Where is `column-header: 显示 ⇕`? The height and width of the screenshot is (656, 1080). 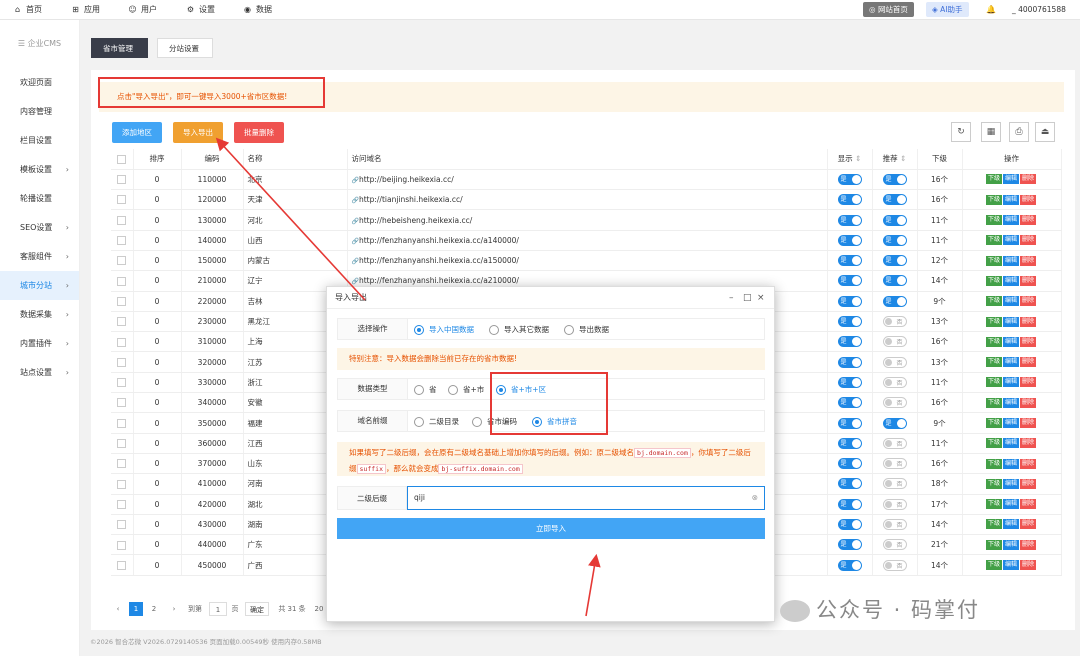
column-header: 显示 ⇕ is located at coordinates (850, 159).